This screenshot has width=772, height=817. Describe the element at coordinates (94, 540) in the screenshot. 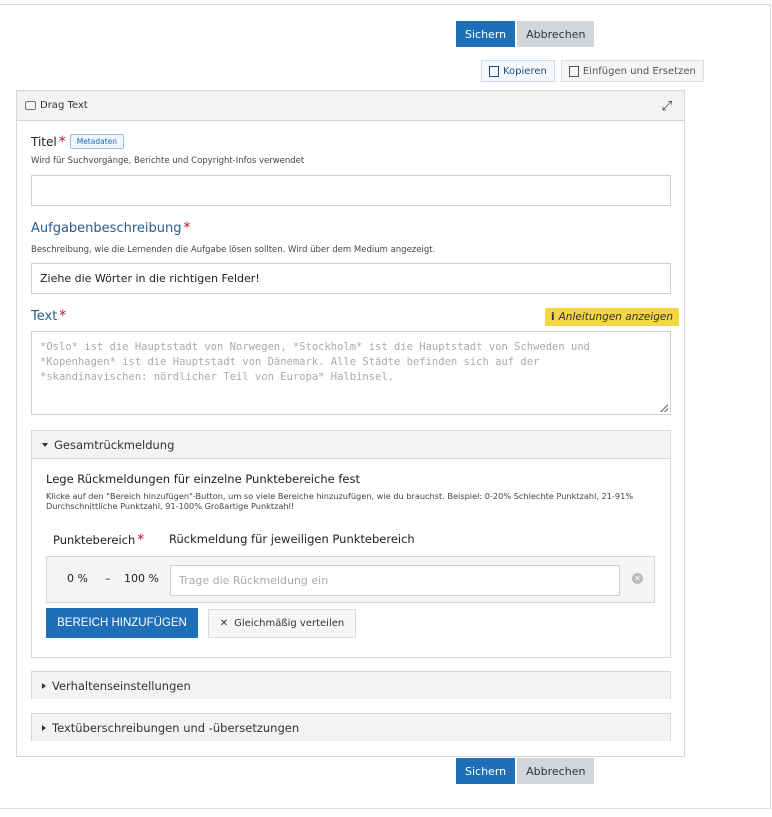

I see `range-column-label: Punktebereich` at that location.